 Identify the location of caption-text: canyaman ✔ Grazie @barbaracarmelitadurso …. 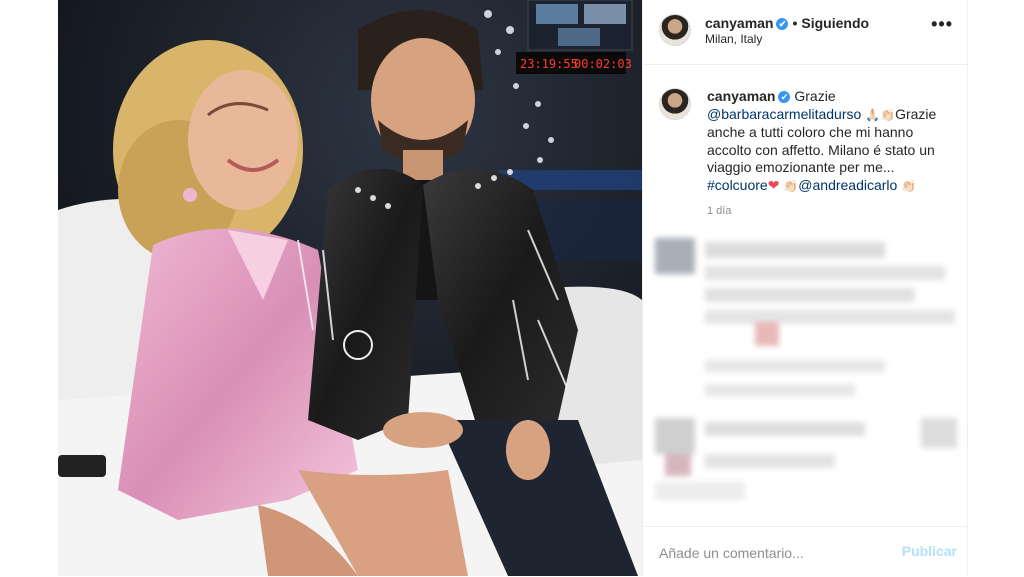
(833, 141).